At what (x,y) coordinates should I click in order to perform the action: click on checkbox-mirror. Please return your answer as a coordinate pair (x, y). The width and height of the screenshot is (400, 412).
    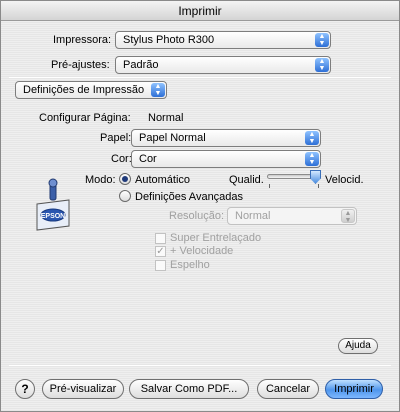
    Looking at the image, I should click on (160, 265).